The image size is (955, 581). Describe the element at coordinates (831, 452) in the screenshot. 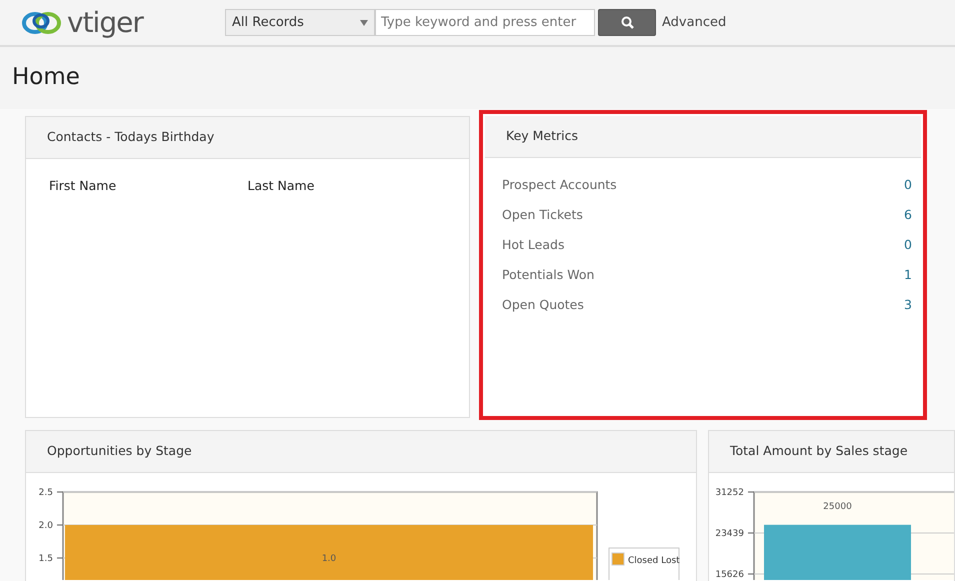

I see `widget-title: Total Amount by Sales stage` at that location.